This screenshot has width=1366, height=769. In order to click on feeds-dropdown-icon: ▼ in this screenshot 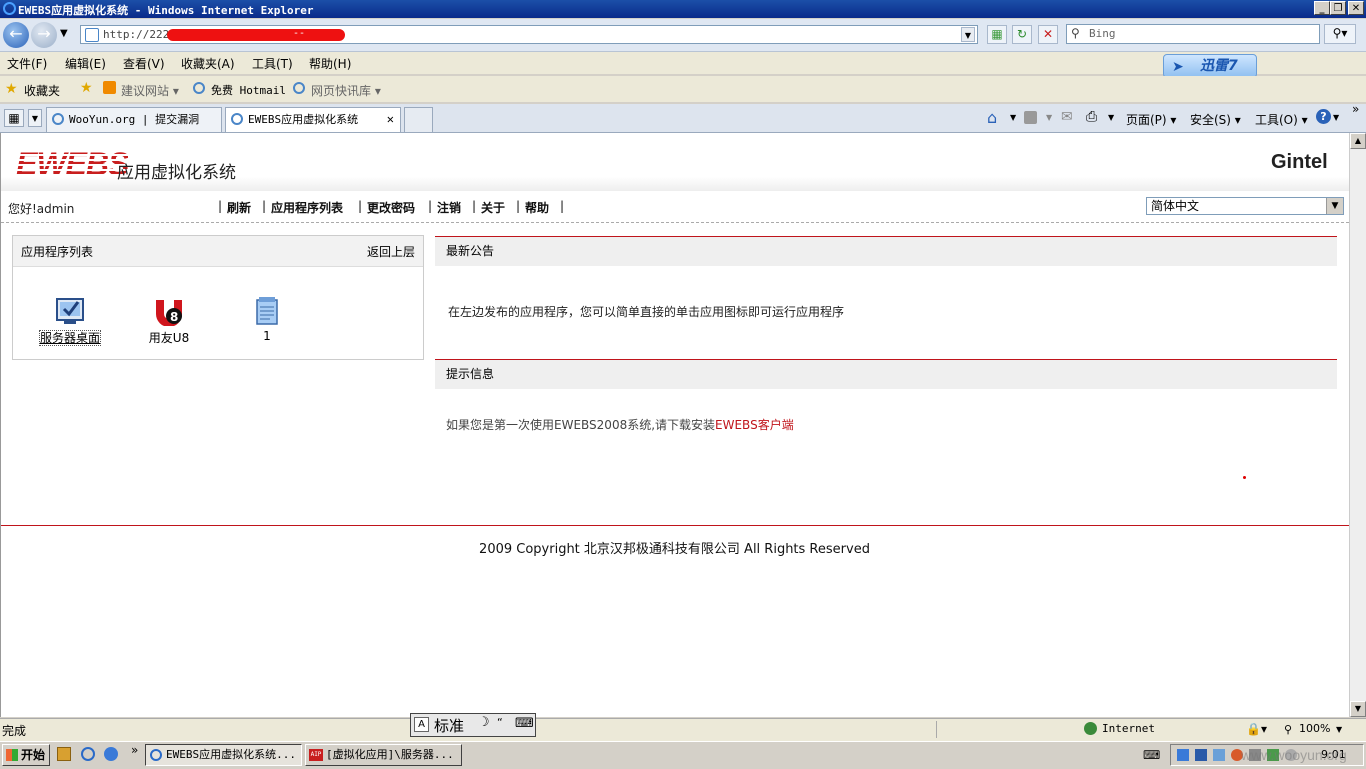, I will do `click(1049, 117)`.